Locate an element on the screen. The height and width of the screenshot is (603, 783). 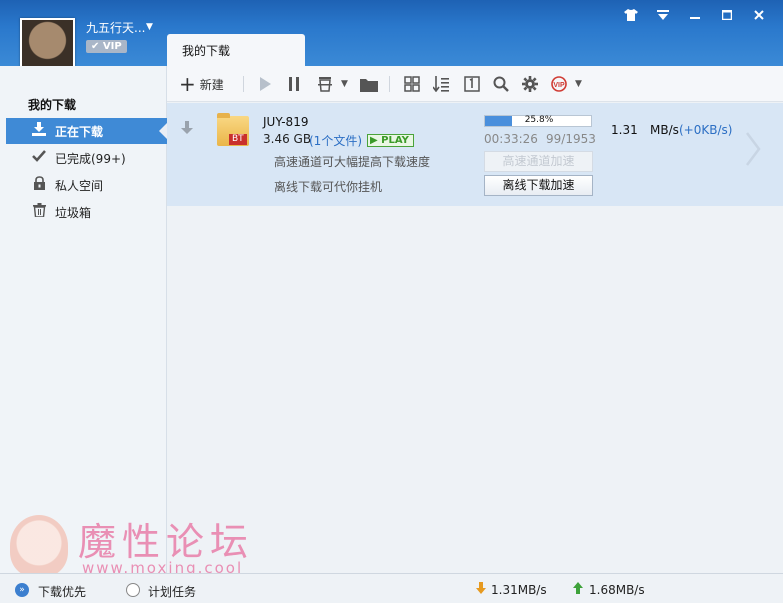
start-icon is located at coordinates (265, 84).